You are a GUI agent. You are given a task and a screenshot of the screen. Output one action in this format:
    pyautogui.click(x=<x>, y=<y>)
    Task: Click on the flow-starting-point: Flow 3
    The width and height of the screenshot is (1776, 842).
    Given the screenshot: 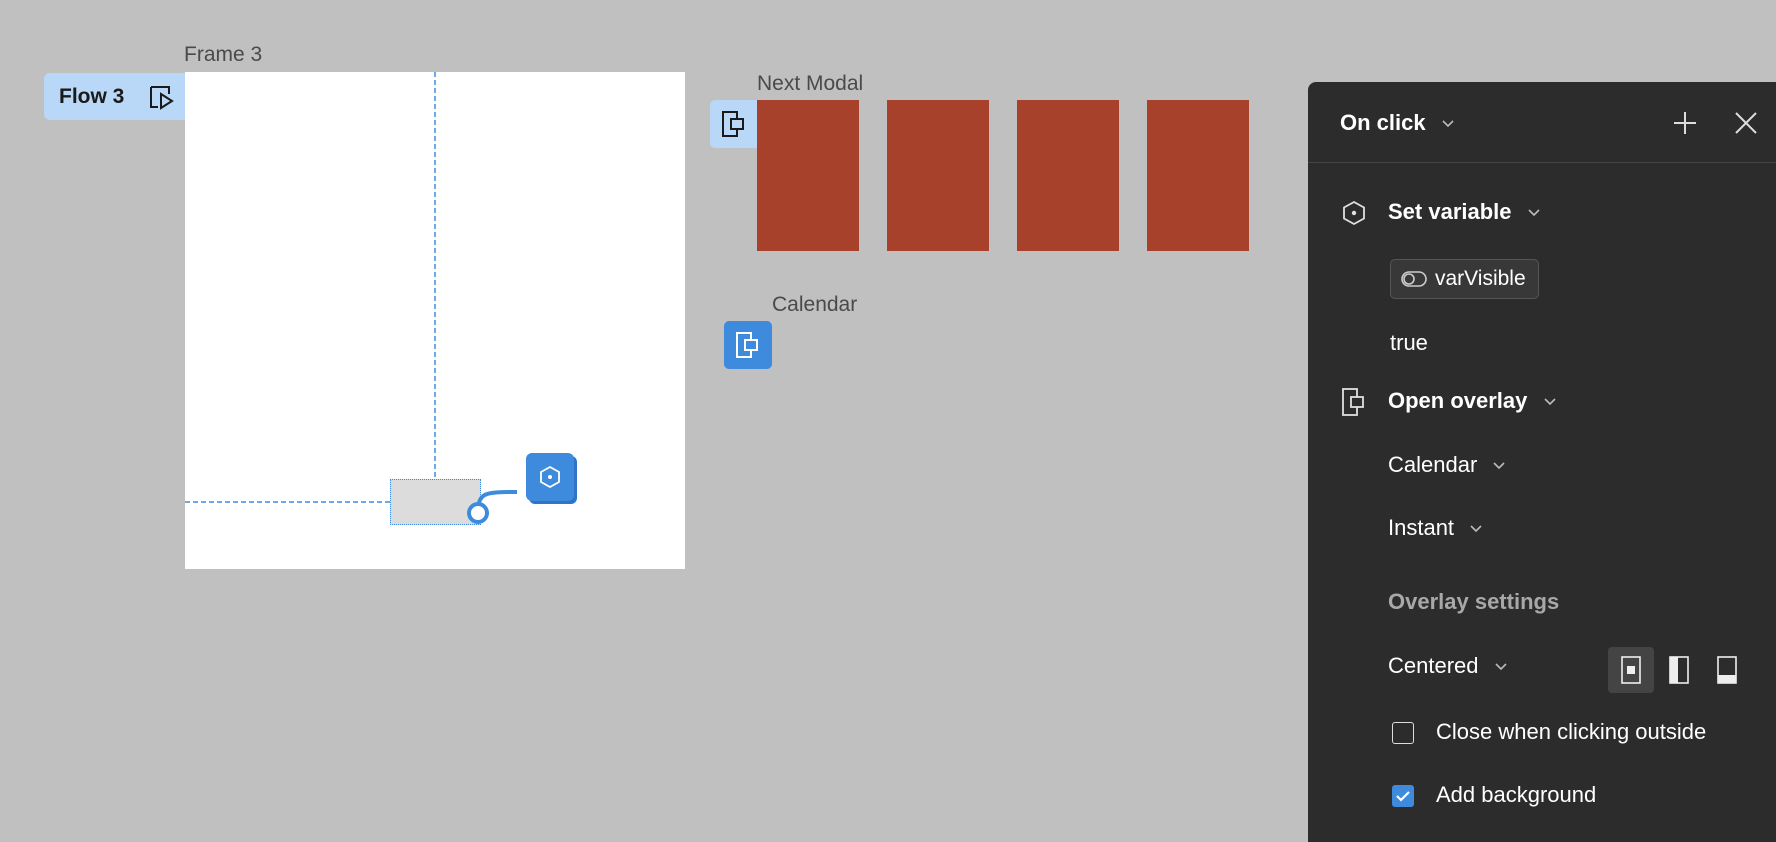 What is the action you would take?
    pyautogui.click(x=114, y=96)
    